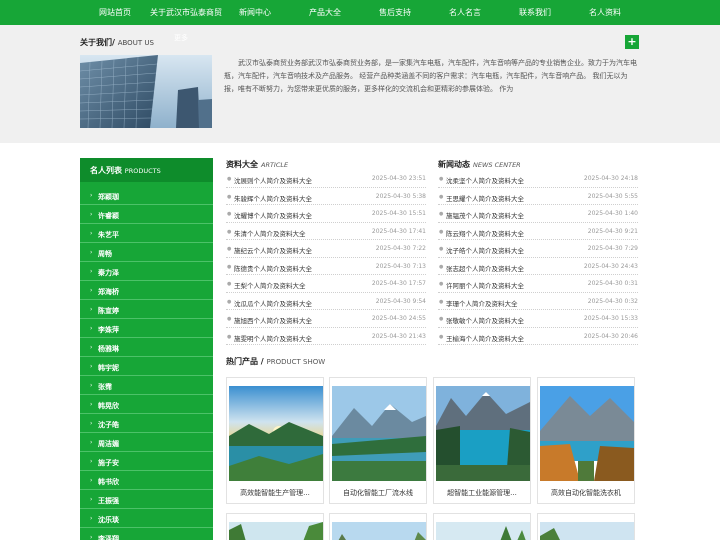 The height and width of the screenshot is (540, 720). I want to click on list-item-date: 2025-04-30 20:46, so click(610, 336).